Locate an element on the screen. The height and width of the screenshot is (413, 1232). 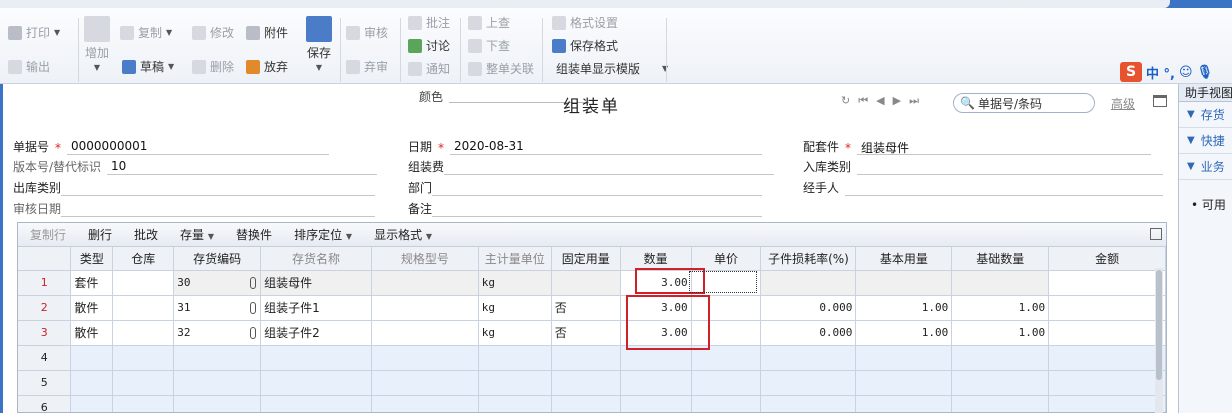
lookup-up-button: 上查 is located at coordinates (489, 22).